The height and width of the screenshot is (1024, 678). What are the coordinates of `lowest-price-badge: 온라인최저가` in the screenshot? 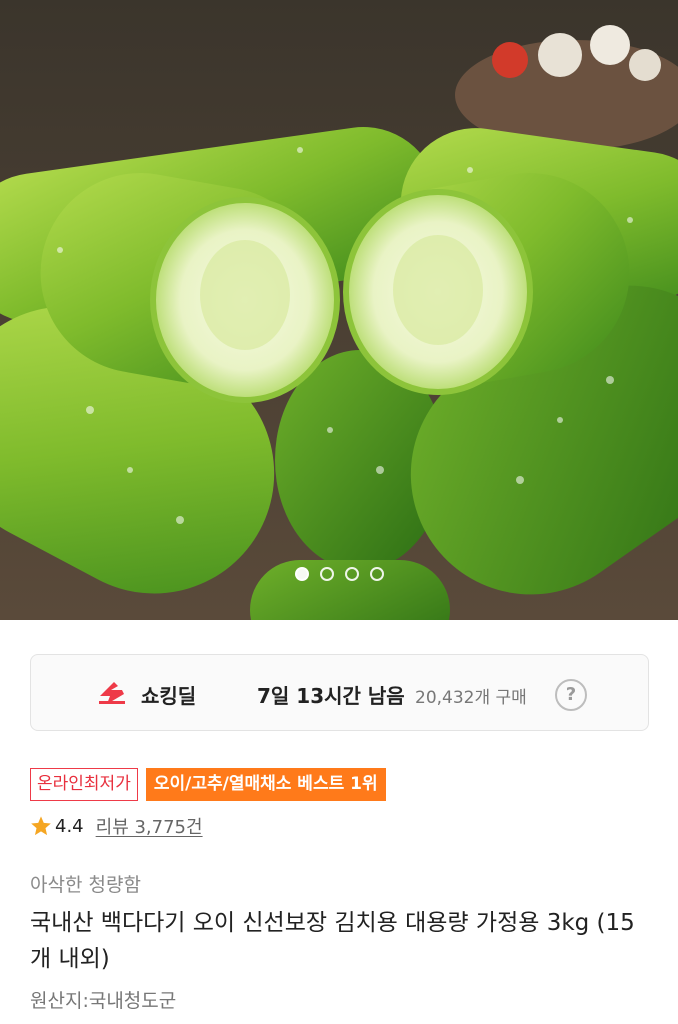 It's located at (84, 784).